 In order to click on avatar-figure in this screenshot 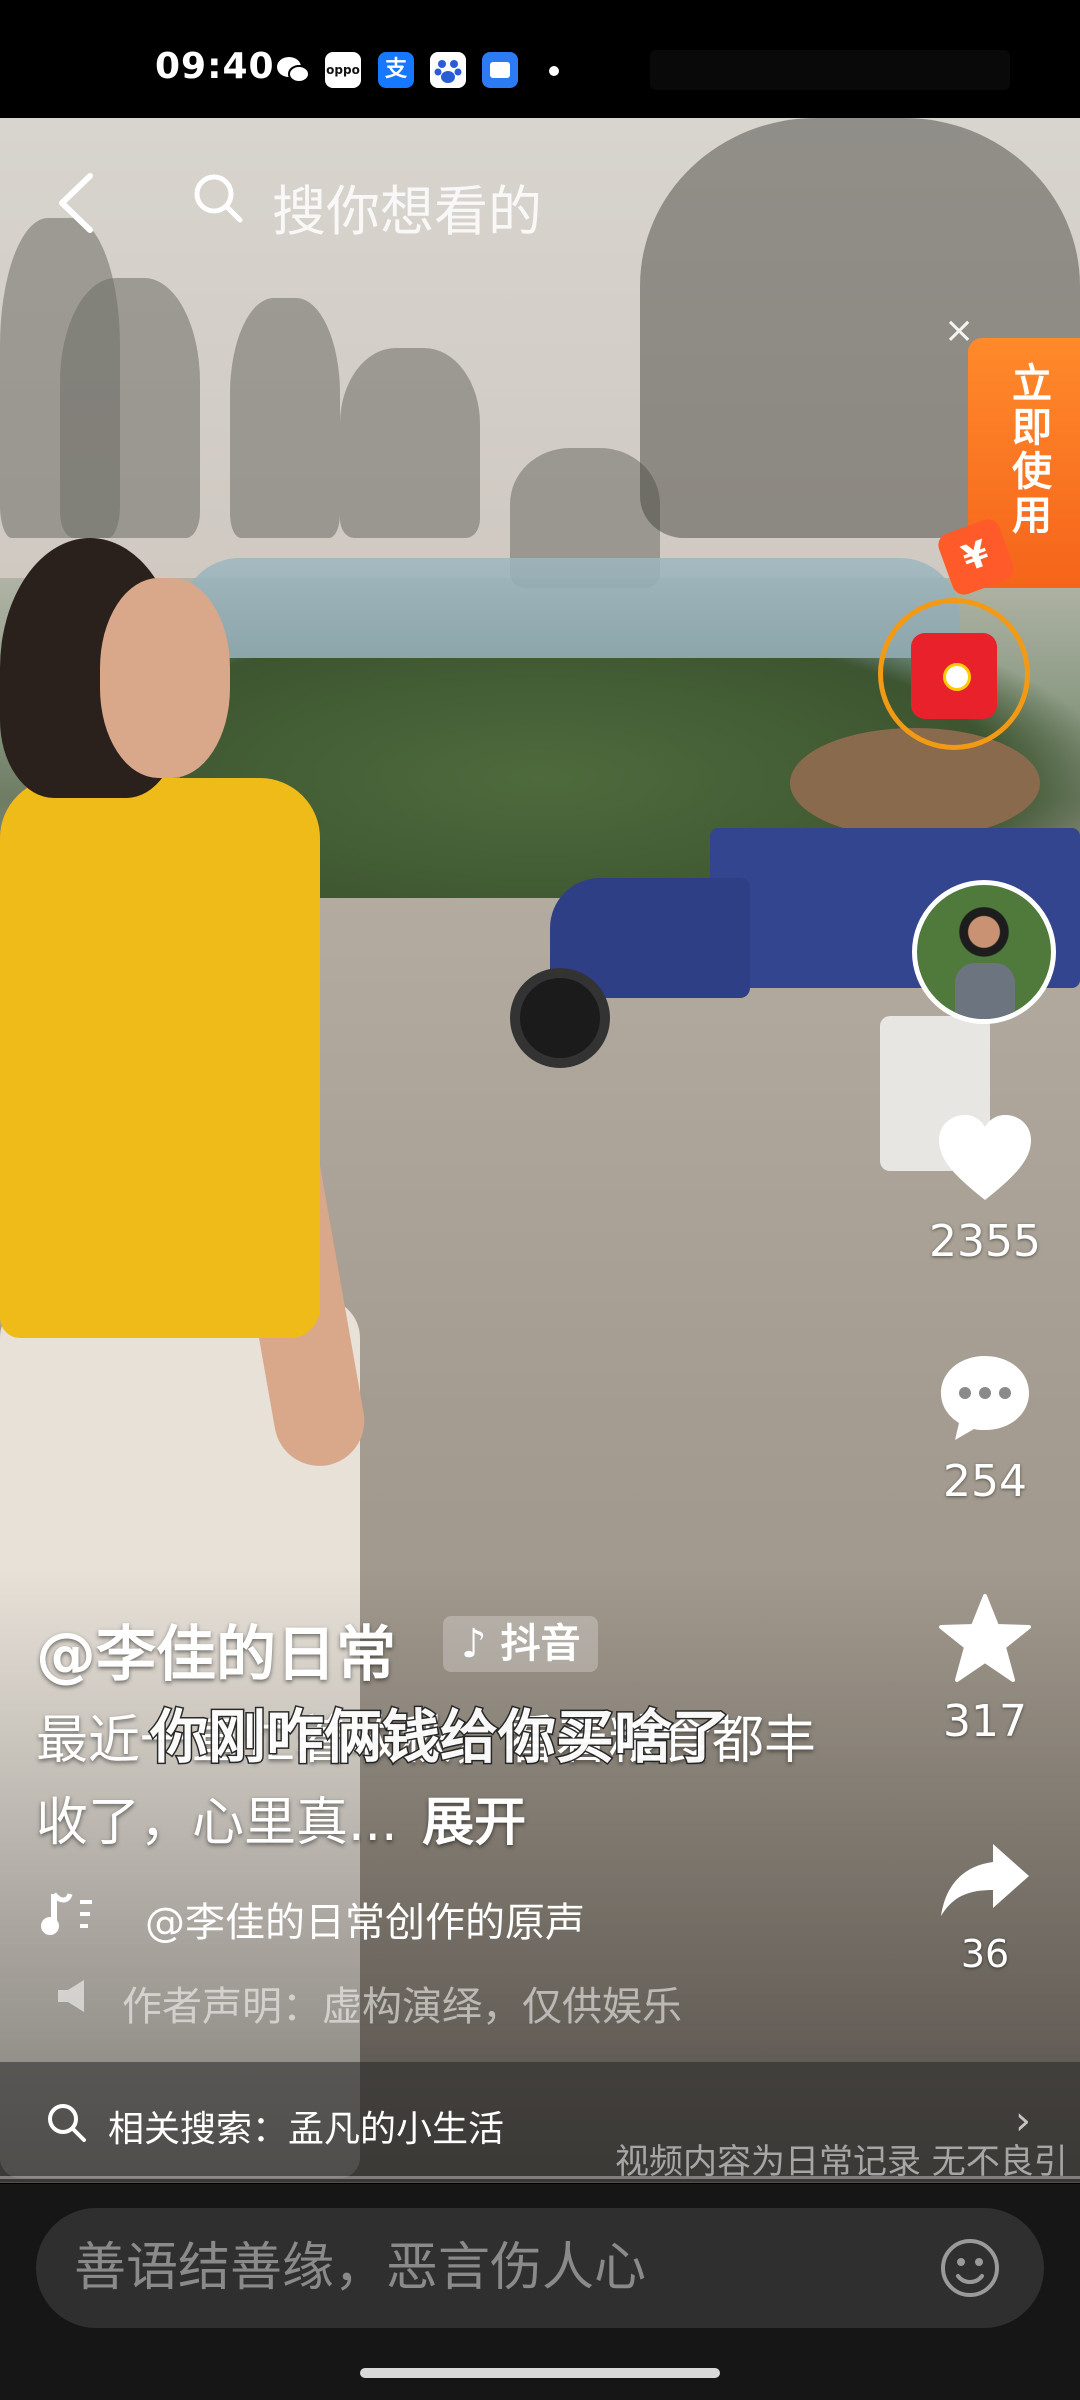, I will do `click(985, 991)`.